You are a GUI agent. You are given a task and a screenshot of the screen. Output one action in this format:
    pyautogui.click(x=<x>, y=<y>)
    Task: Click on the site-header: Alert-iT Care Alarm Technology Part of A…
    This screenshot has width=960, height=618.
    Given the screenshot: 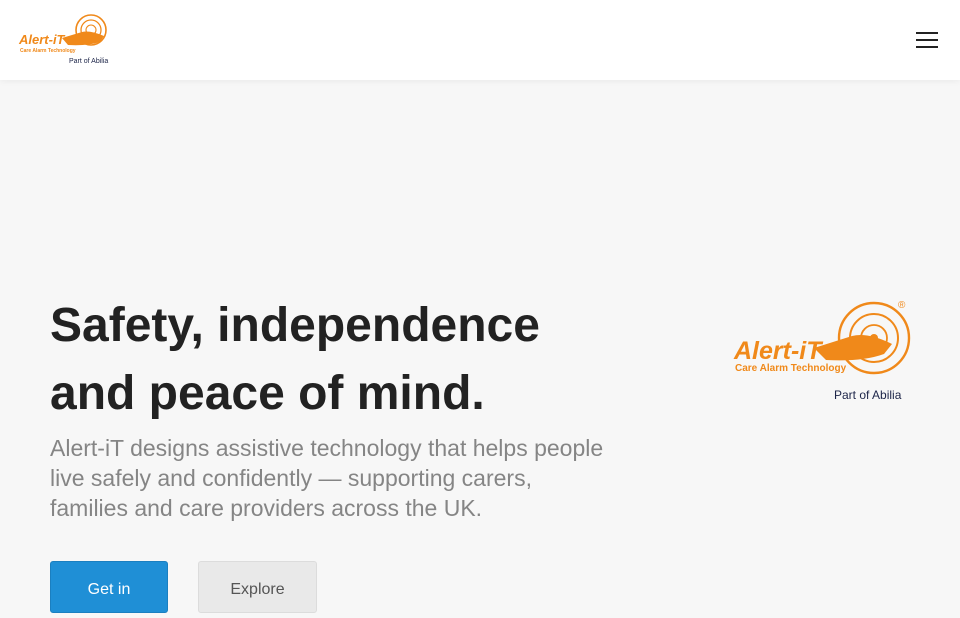 What is the action you would take?
    pyautogui.click(x=480, y=40)
    